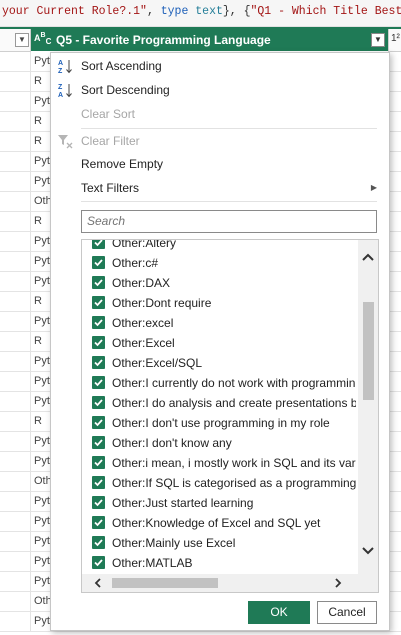 The image size is (401, 635). I want to click on vertical-scroll-thumb, so click(368, 351).